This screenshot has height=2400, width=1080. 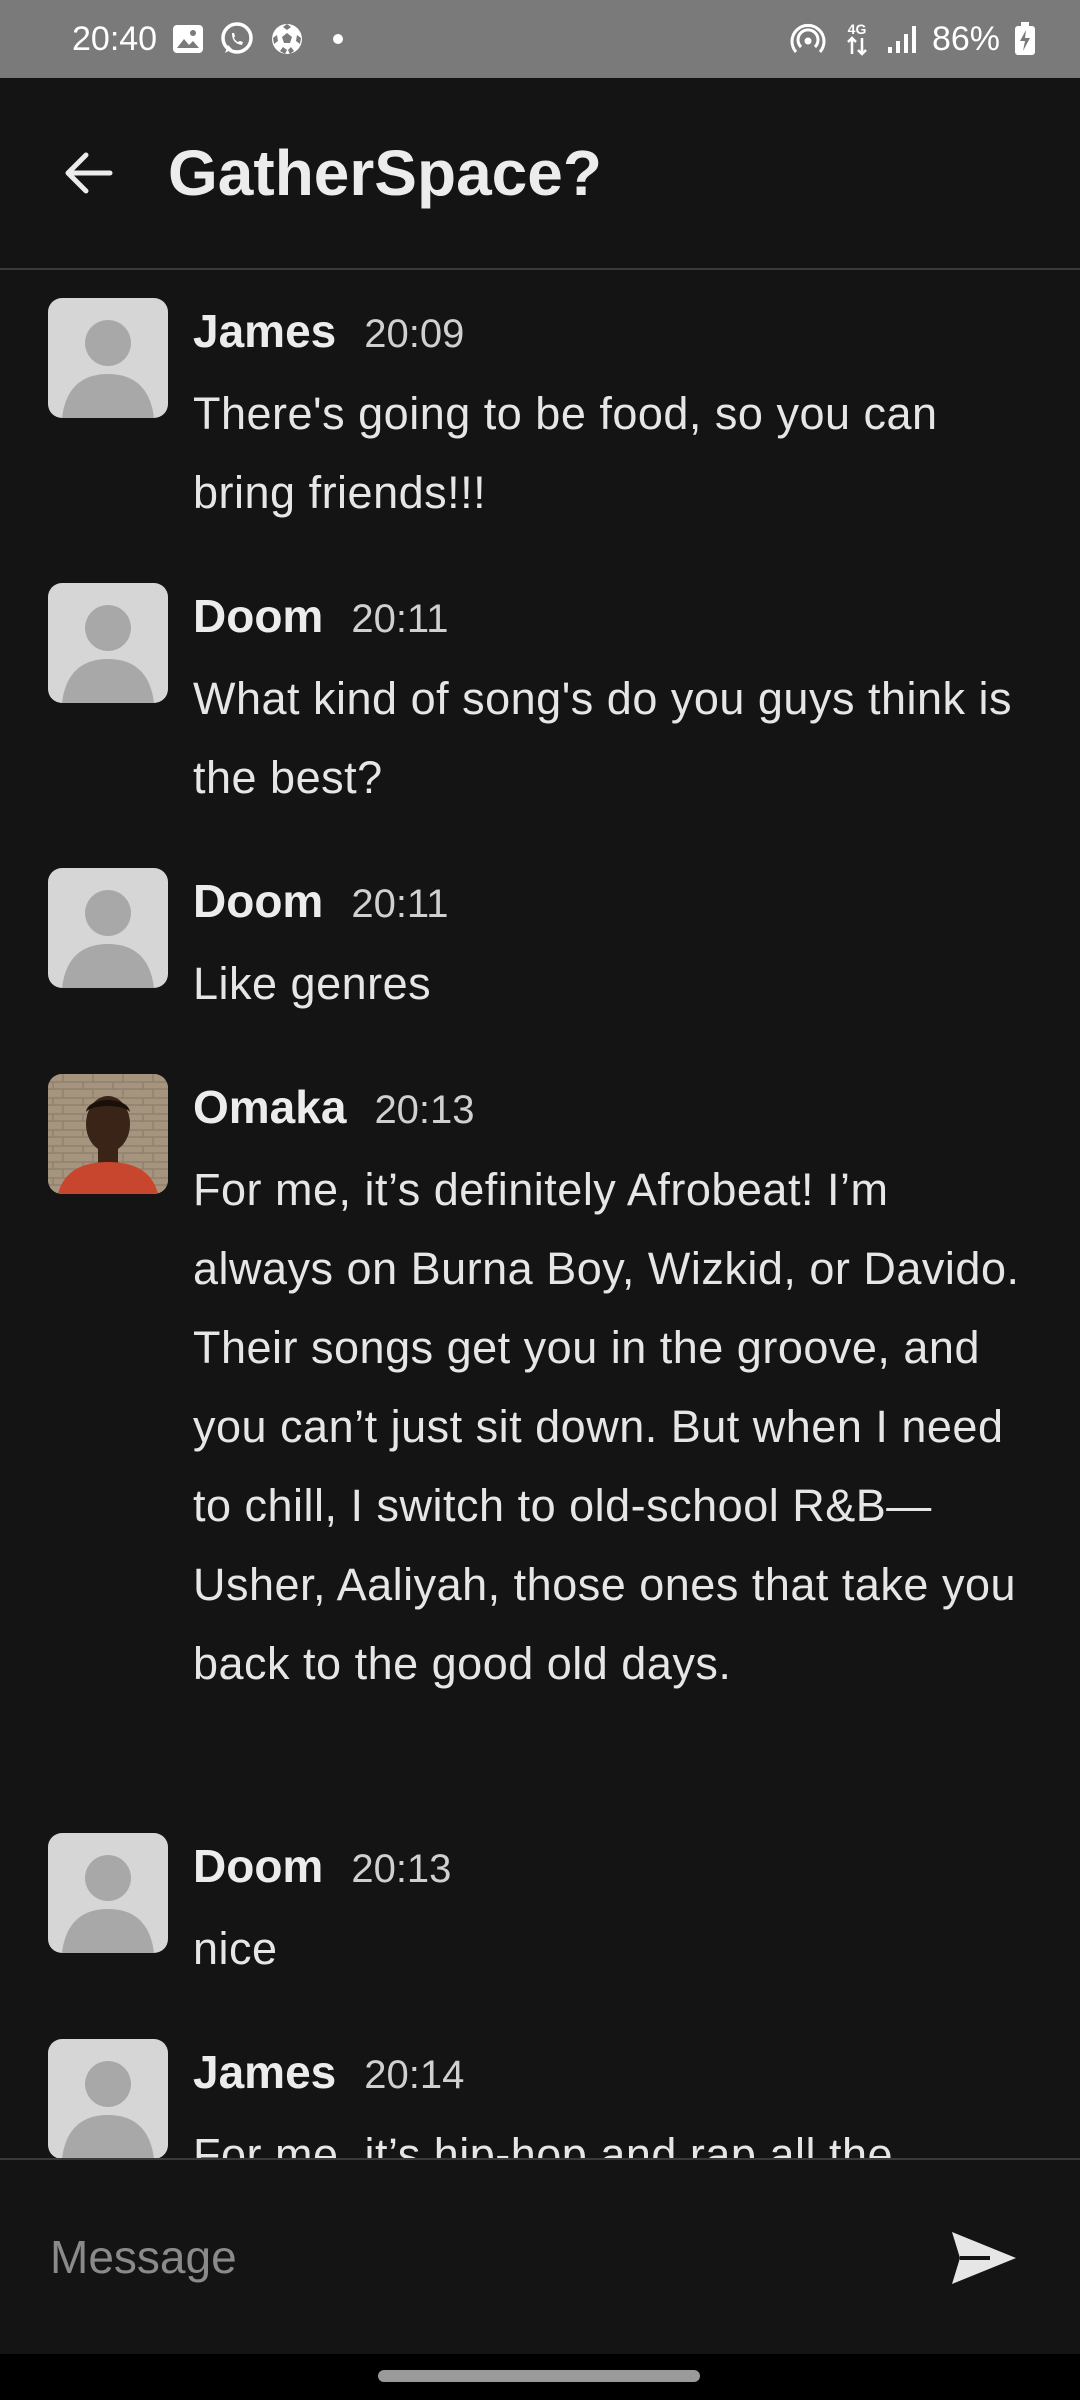 I want to click on arrow-left-icon, so click(x=89, y=173).